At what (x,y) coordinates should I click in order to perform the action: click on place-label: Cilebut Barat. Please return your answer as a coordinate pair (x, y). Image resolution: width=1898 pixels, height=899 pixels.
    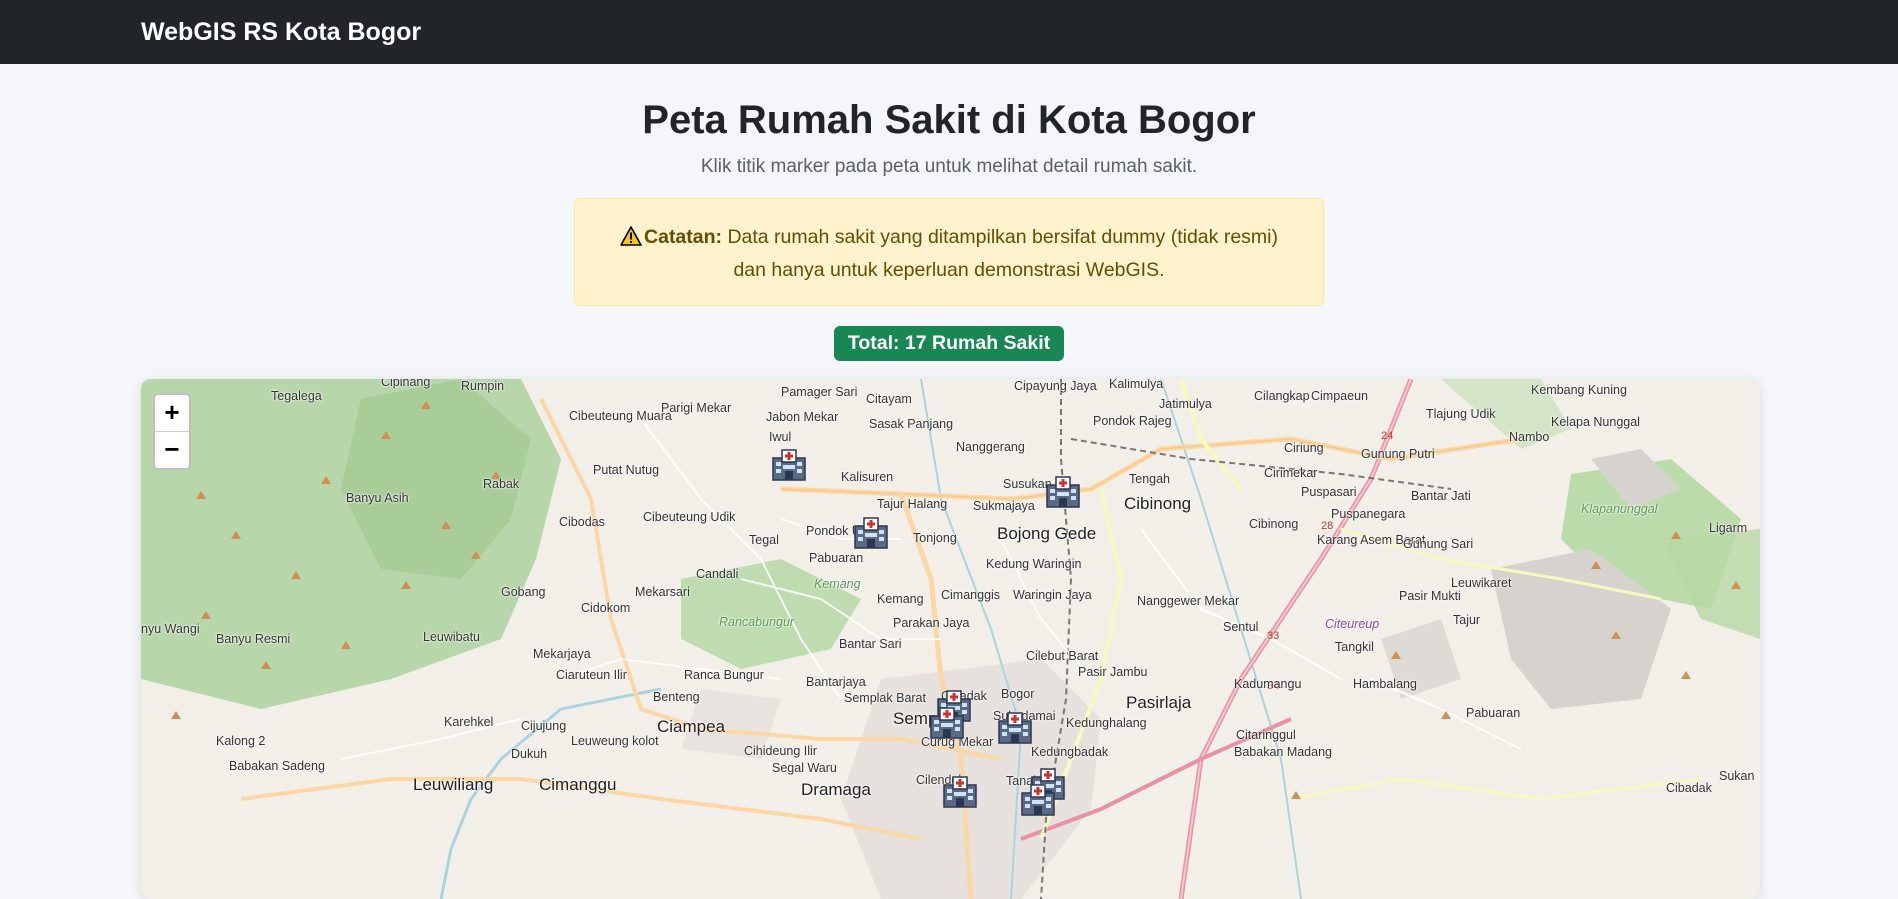
    Looking at the image, I should click on (1062, 656).